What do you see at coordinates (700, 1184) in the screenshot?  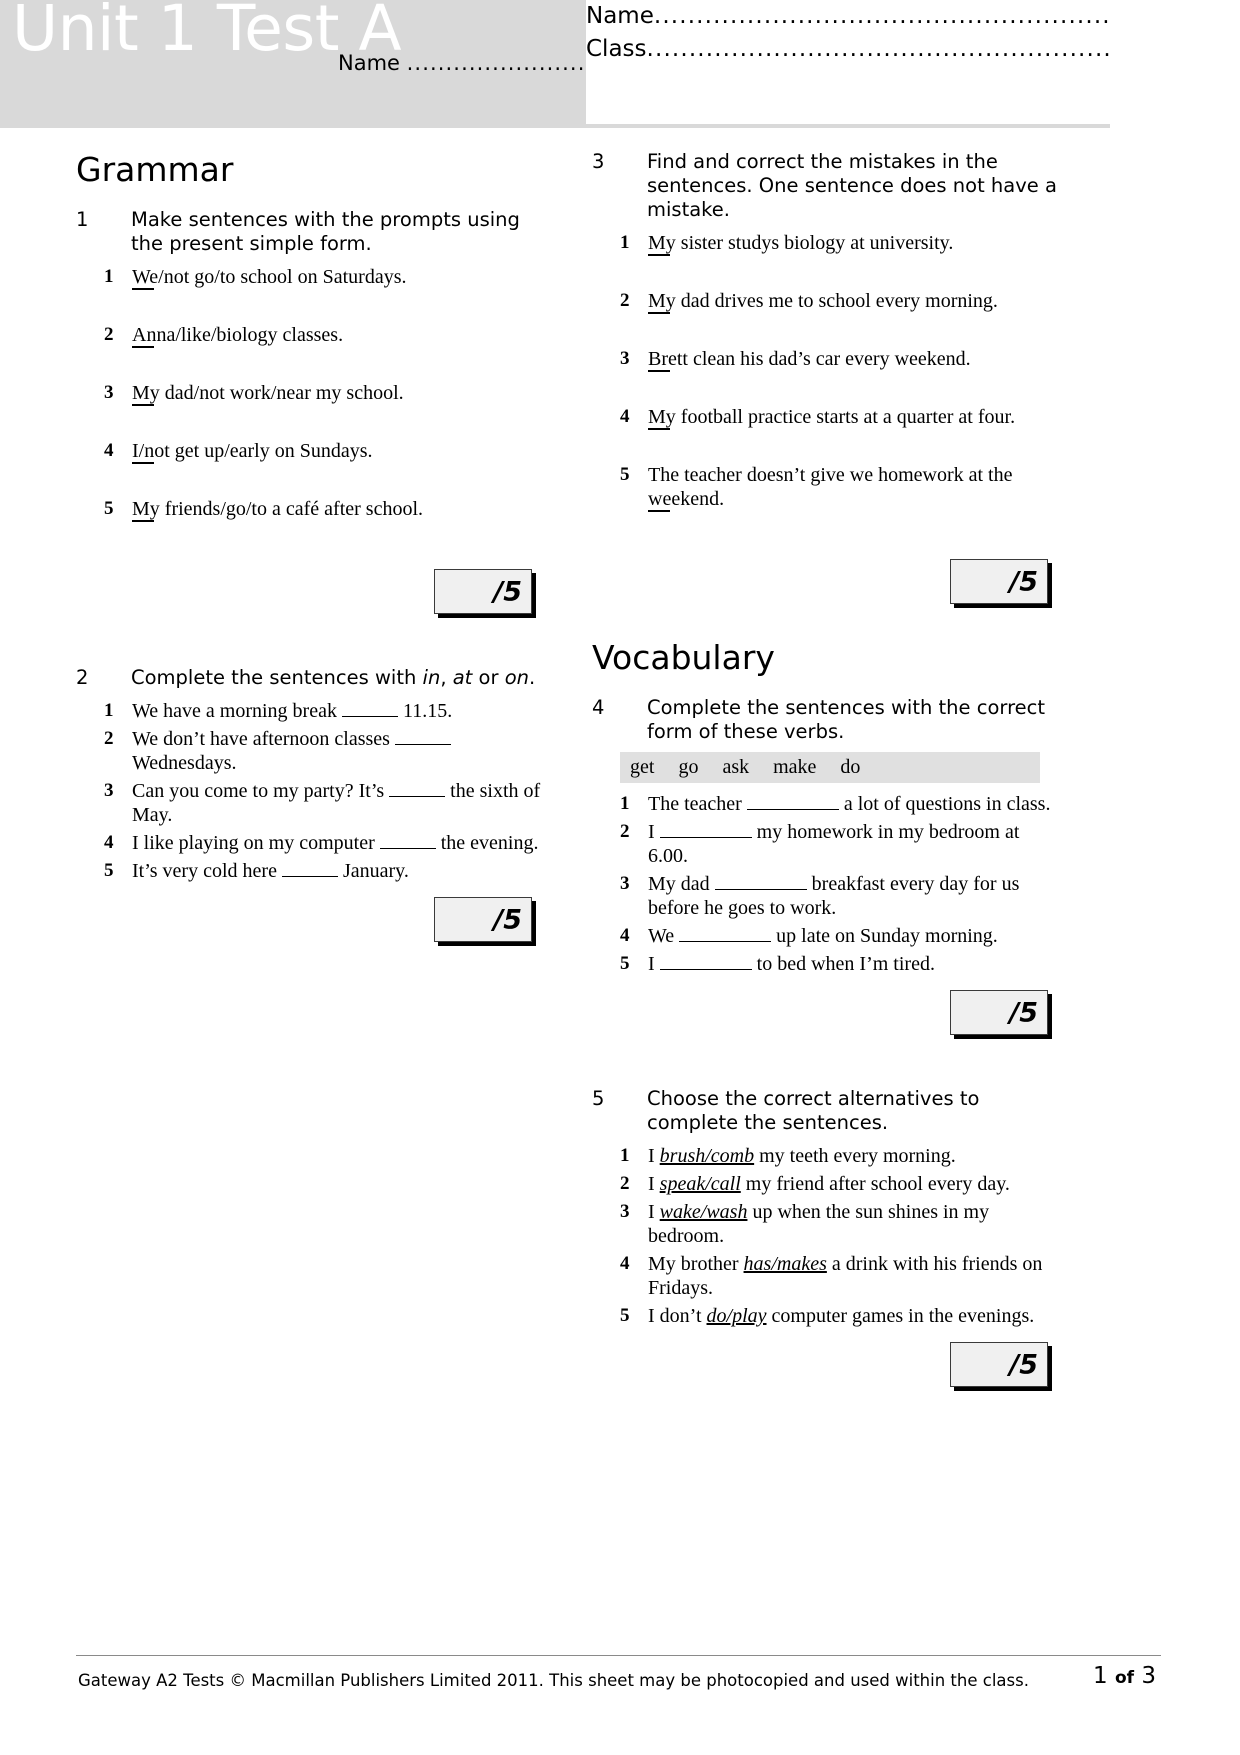 I see `alternatives-choice: speak/call` at bounding box center [700, 1184].